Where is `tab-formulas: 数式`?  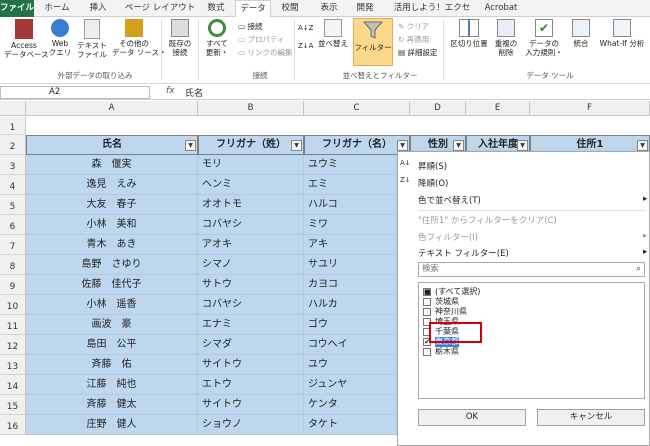 tab-formulas: 数式 is located at coordinates (216, 8).